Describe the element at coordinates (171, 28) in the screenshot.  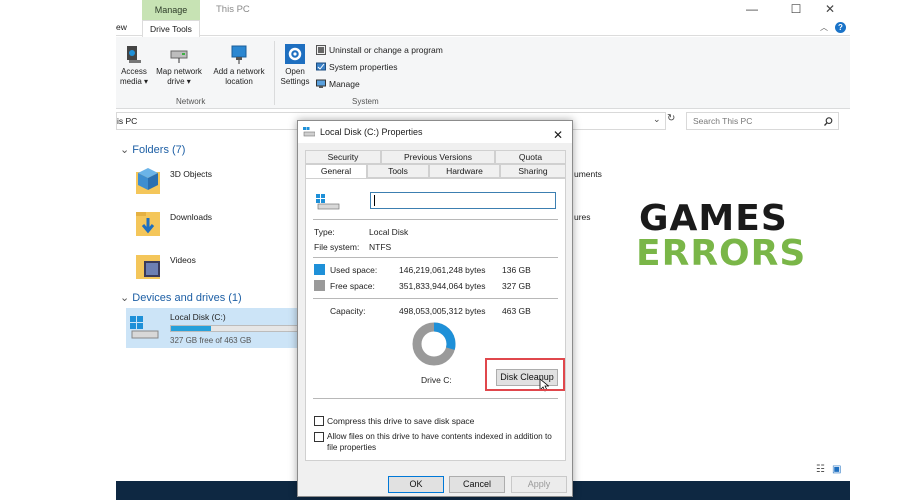
I see `tab-drive-tools: Drive Tools` at that location.